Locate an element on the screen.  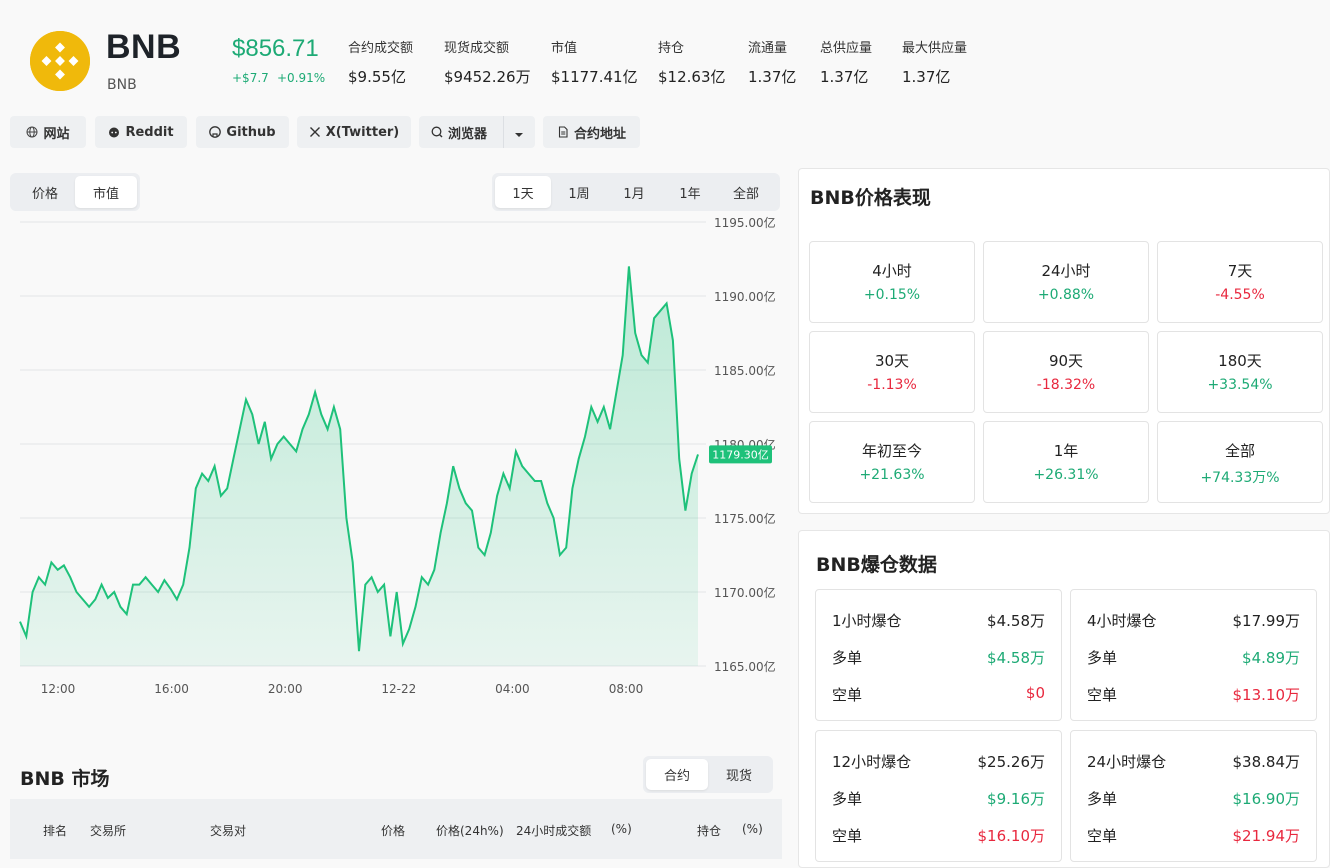
performance-cell: 全部 +74.33万% is located at coordinates (1240, 462).